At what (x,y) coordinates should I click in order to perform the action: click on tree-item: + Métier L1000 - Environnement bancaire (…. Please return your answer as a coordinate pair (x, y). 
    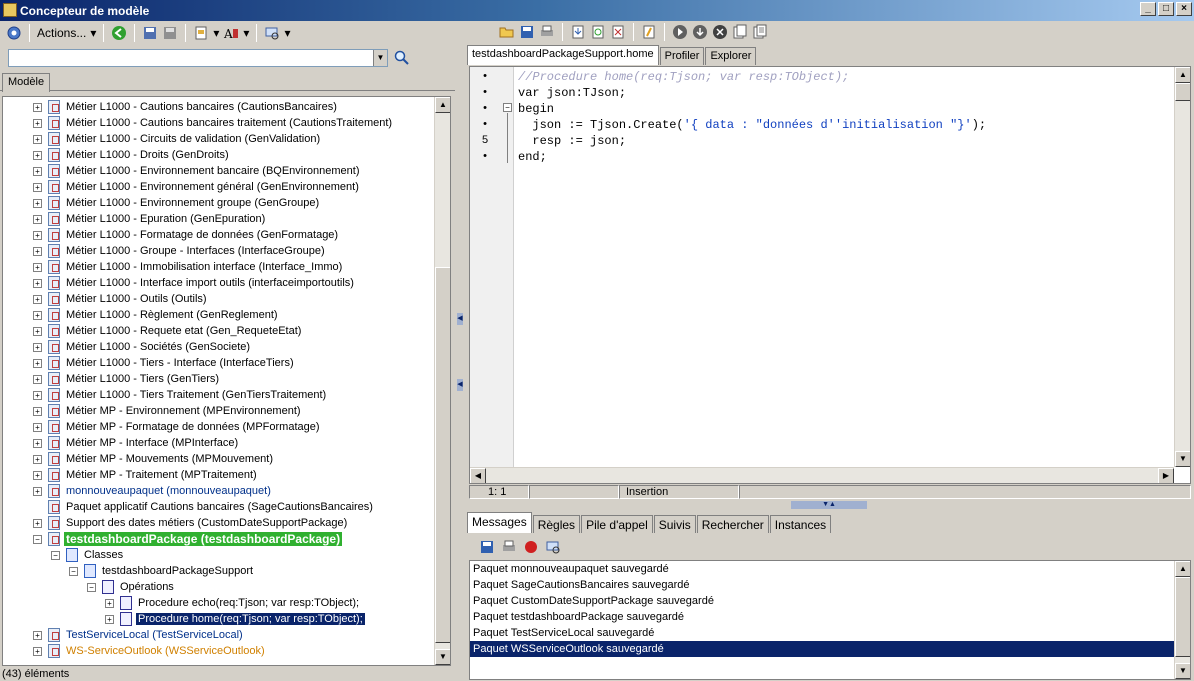
    Looking at the image, I should click on (197, 171).